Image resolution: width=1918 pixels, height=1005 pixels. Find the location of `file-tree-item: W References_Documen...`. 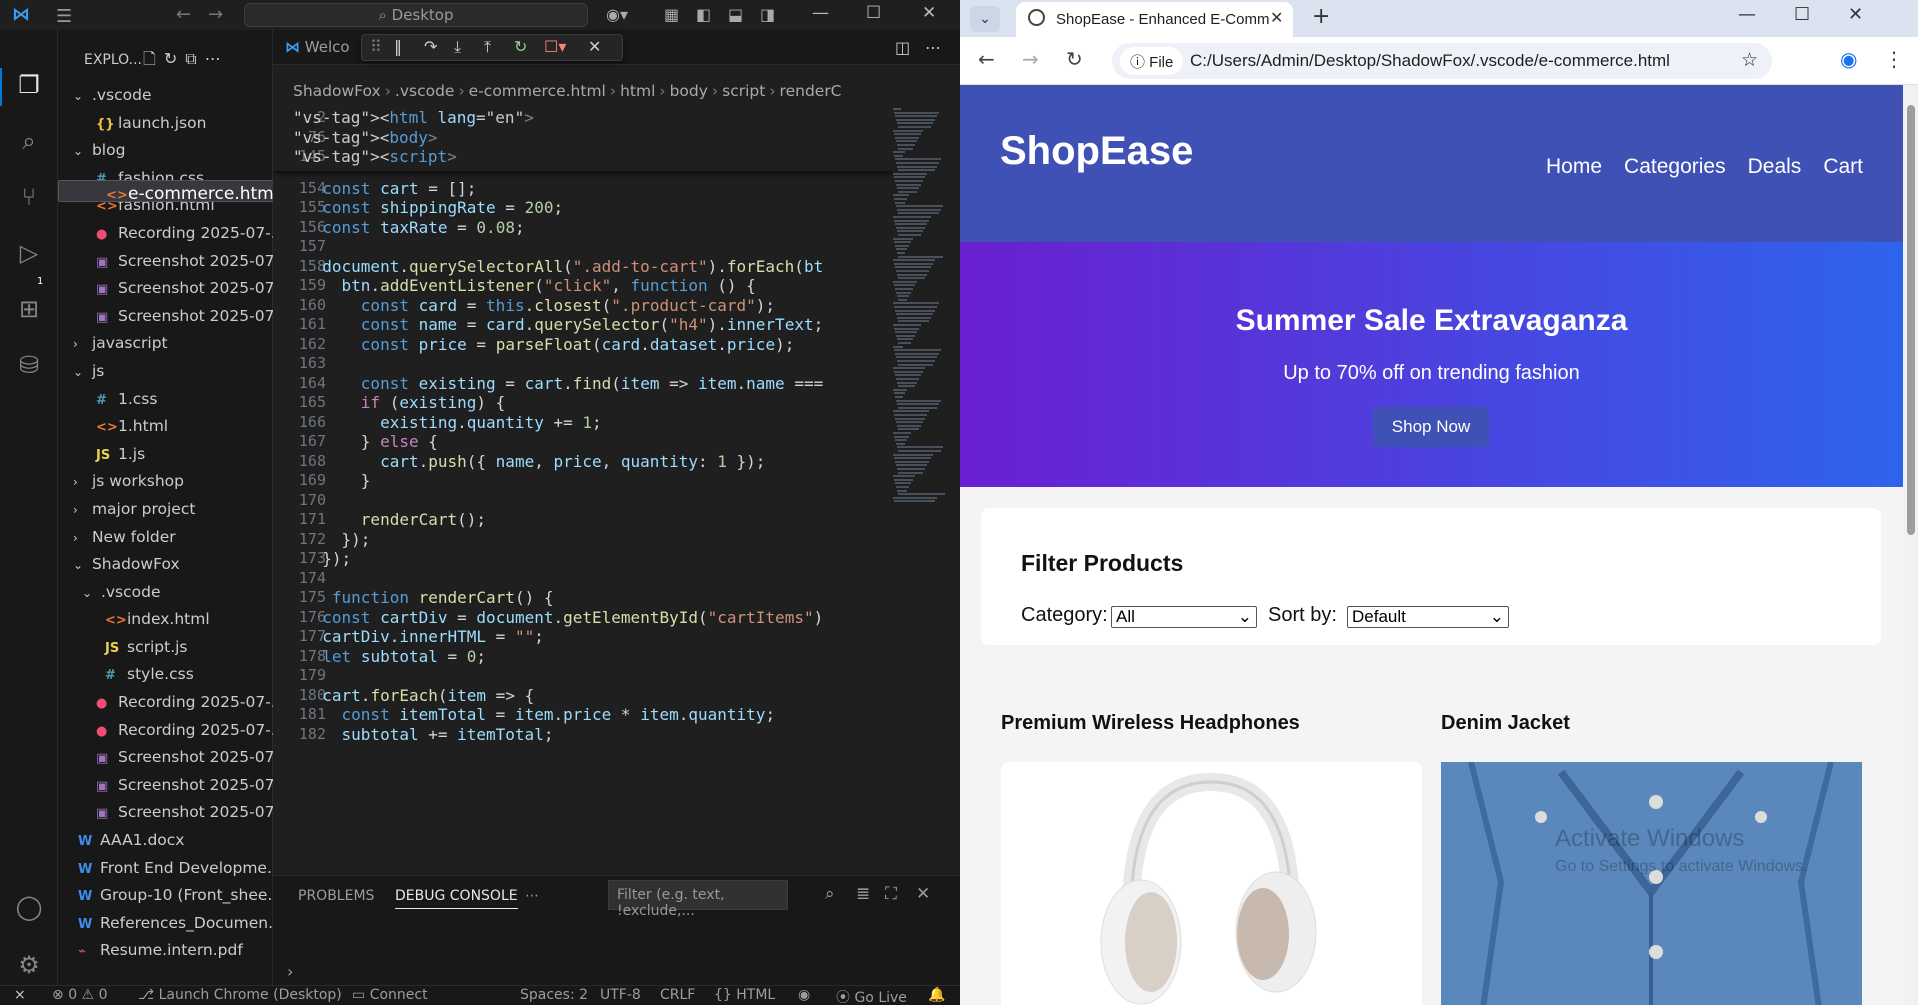

file-tree-item: W References_Documen... is located at coordinates (165, 924).